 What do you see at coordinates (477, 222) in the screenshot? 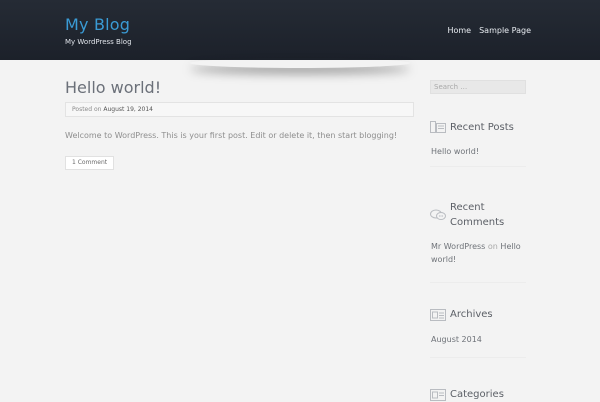
I see `recent-comments-title-line2: Comments` at bounding box center [477, 222].